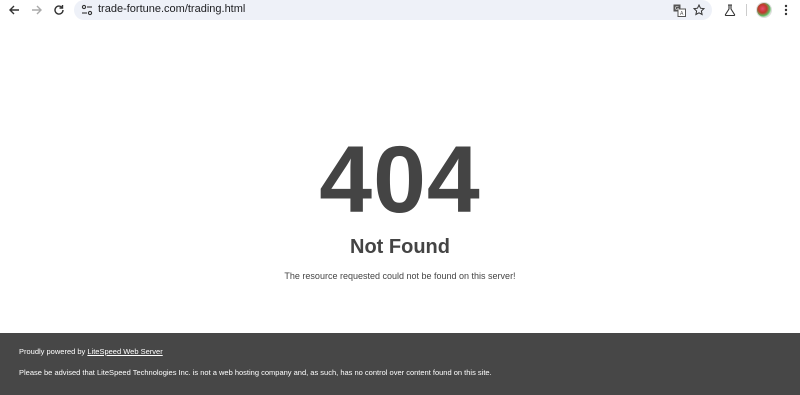 The width and height of the screenshot is (800, 395). I want to click on powered-by-prefix: Proudly powered by, so click(53, 351).